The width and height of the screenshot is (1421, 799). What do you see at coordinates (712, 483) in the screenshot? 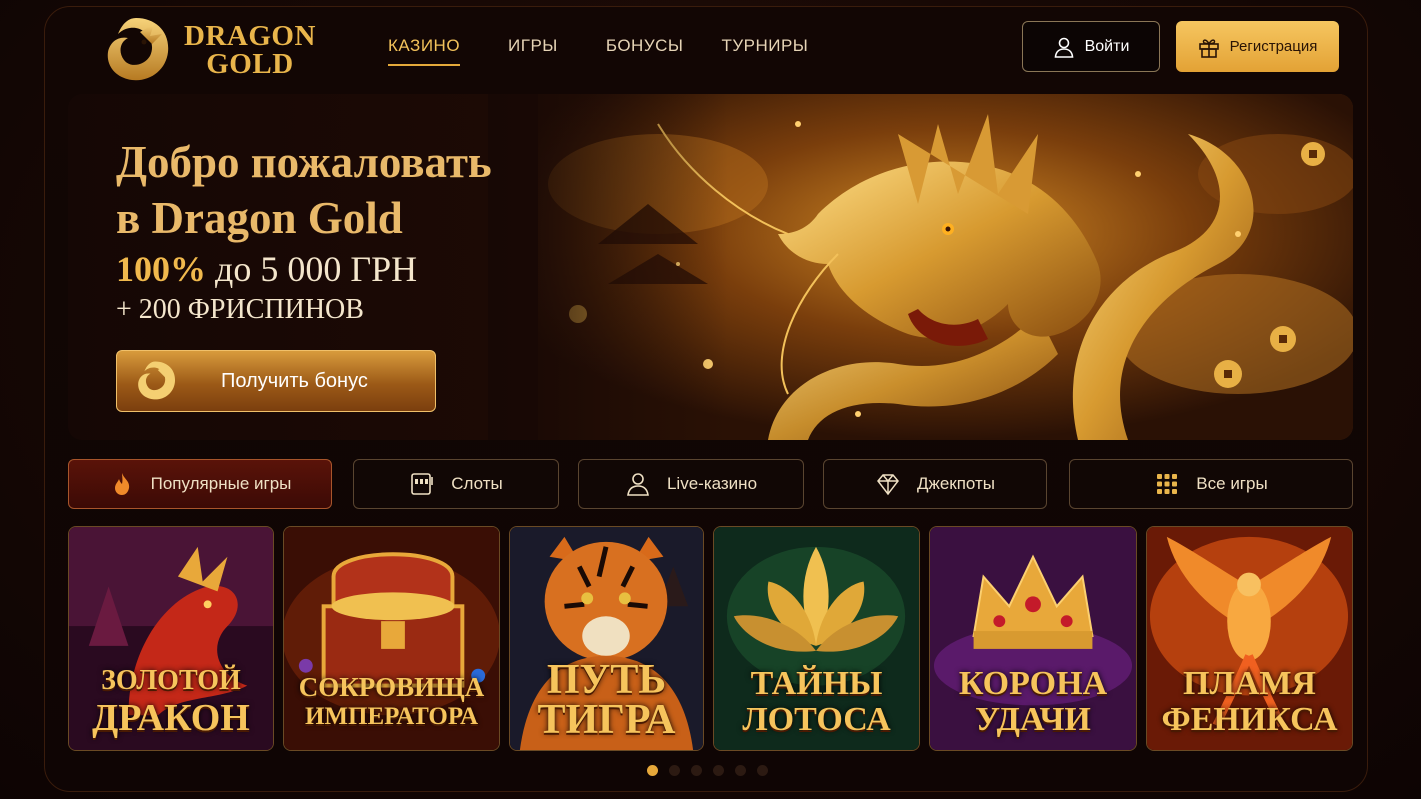
I see `tab-label: Live-казино` at bounding box center [712, 483].